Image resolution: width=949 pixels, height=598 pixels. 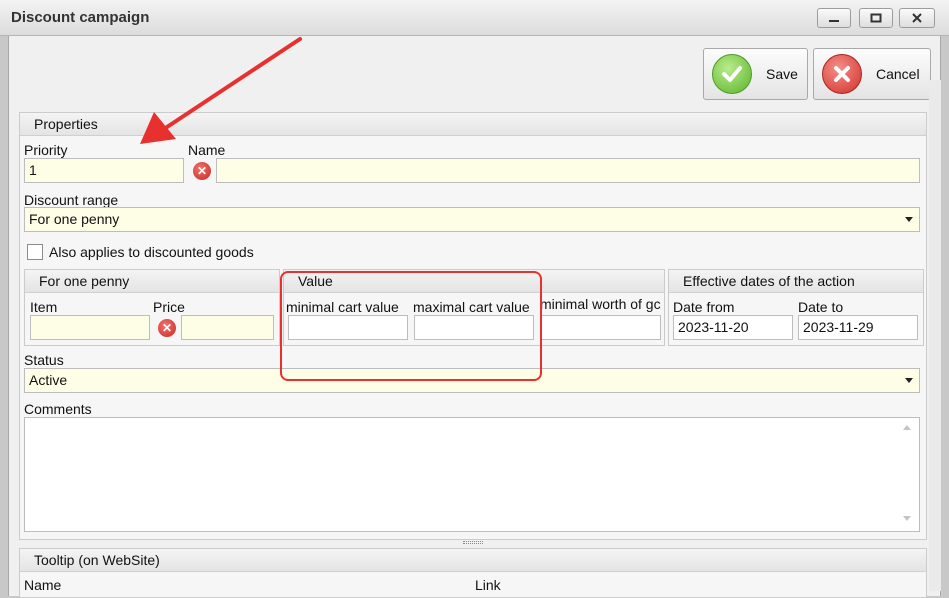 I want to click on priority-label: Priority, so click(x=46, y=150).